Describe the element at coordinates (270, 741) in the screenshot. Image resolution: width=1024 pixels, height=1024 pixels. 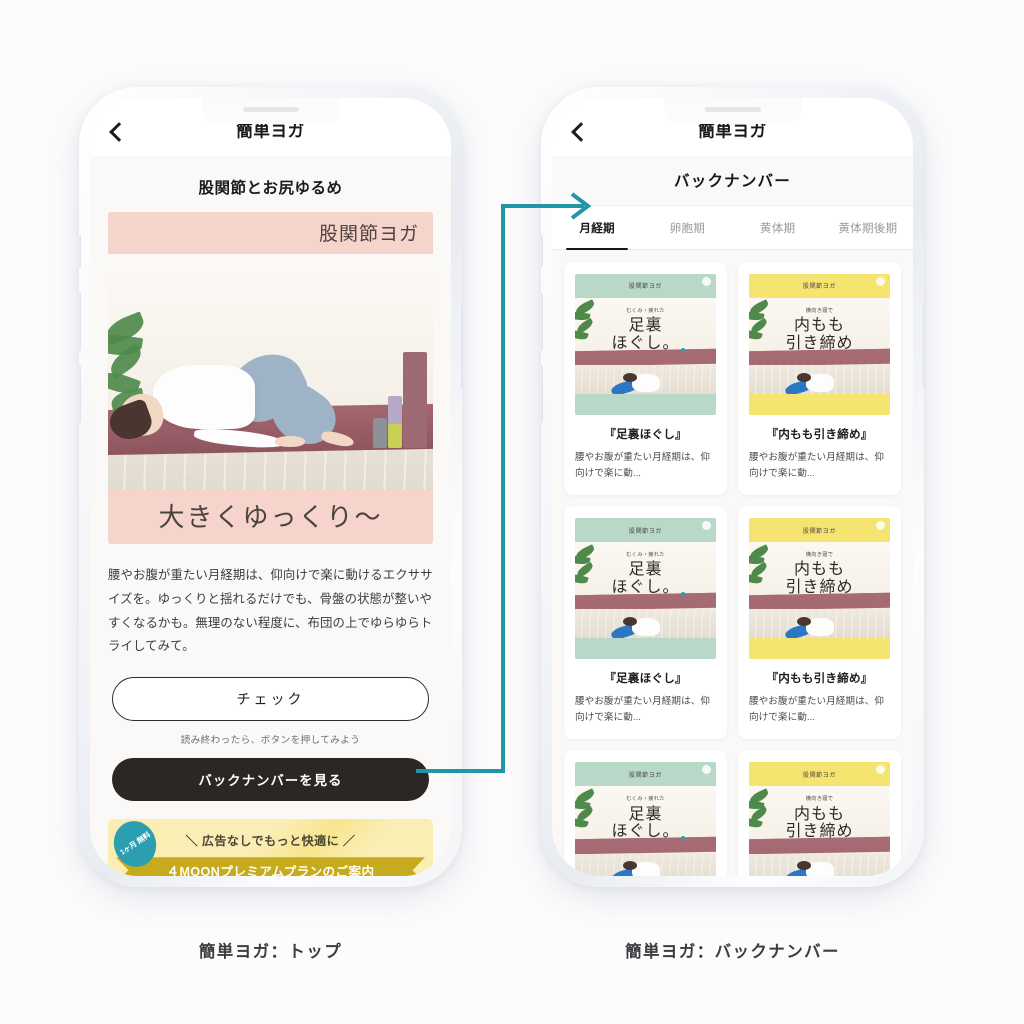
I see `check-hint-text: 読み終わったら、ボタンを押してみよう` at that location.